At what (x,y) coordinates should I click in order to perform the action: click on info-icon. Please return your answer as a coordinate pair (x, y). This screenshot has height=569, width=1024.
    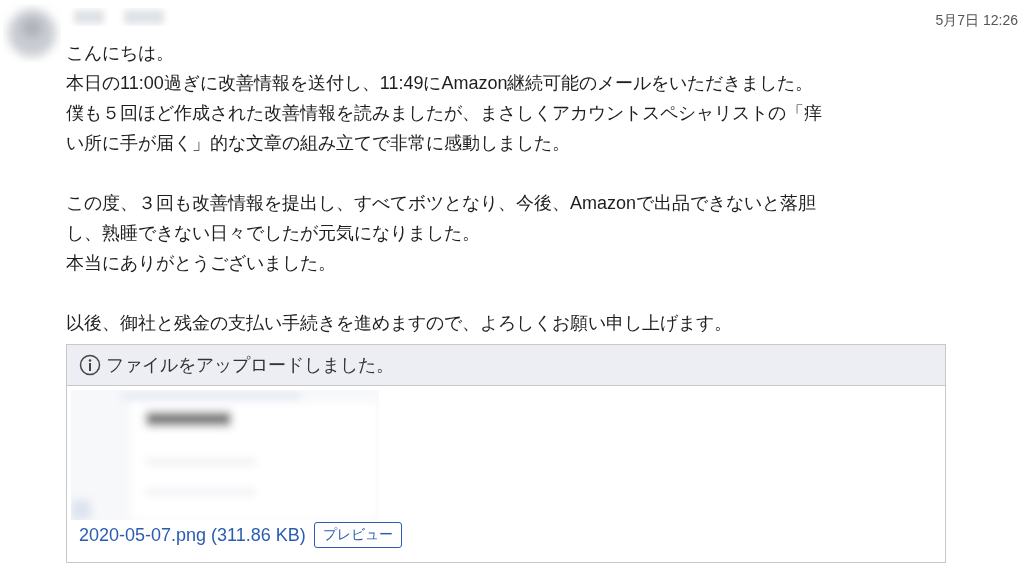
    Looking at the image, I should click on (90, 365).